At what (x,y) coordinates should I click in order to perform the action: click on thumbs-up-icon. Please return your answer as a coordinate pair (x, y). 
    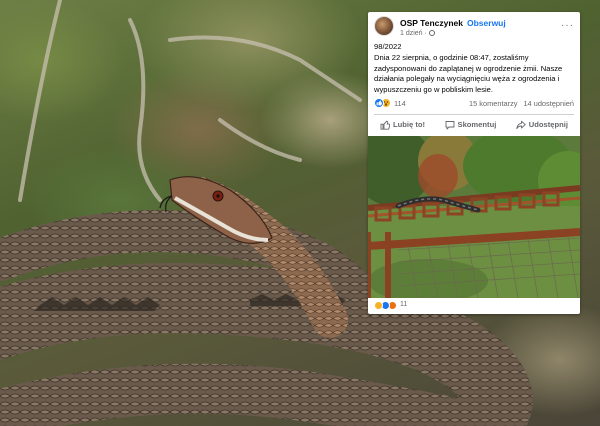
    Looking at the image, I should click on (385, 125).